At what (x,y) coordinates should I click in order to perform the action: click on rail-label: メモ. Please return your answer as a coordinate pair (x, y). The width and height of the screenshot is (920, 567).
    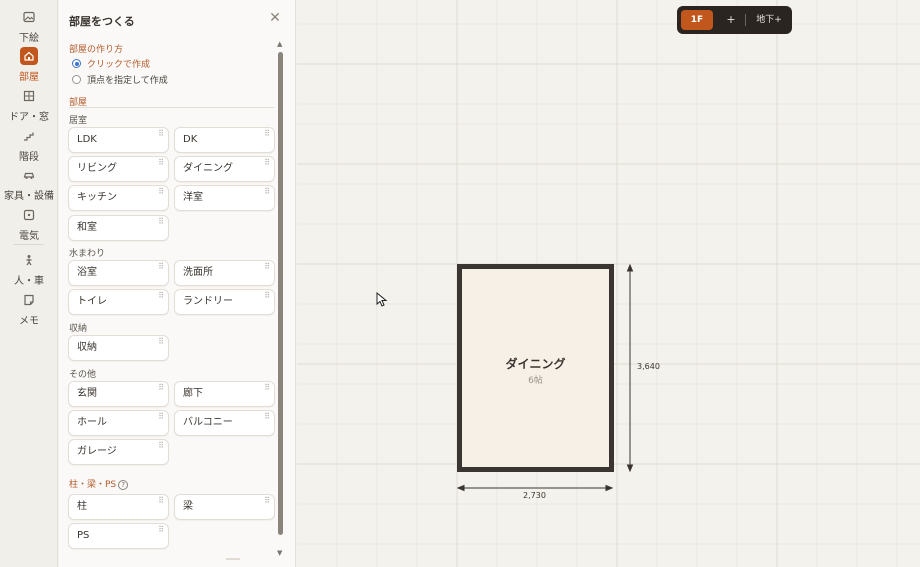
    Looking at the image, I should click on (29, 321).